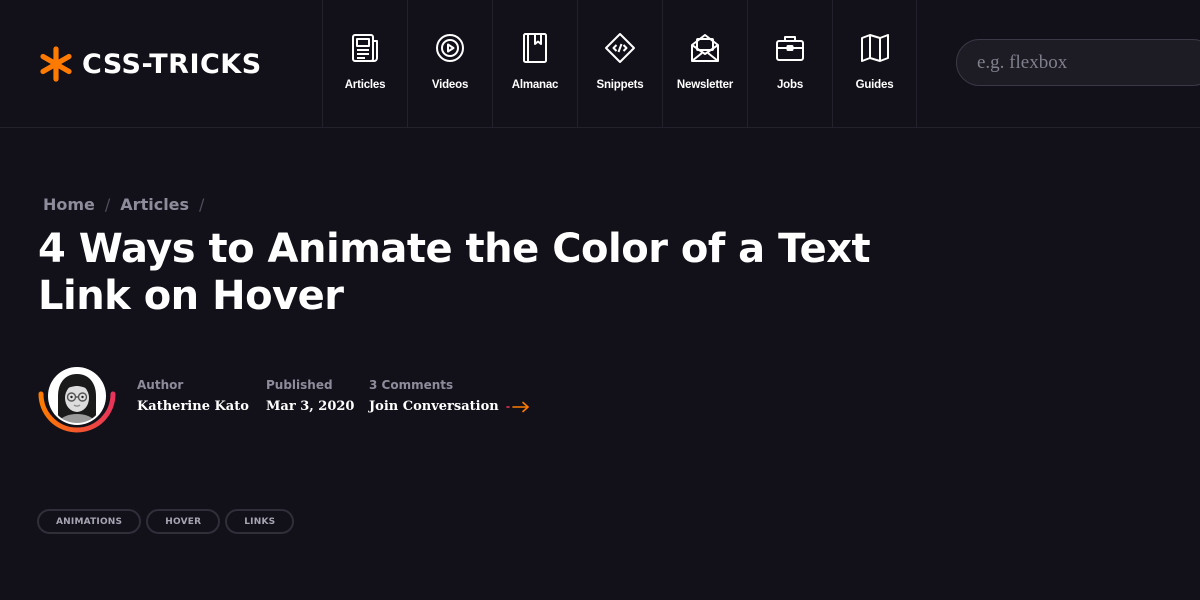 The width and height of the screenshot is (1200, 600). I want to click on briefcase-icon, so click(790, 48).